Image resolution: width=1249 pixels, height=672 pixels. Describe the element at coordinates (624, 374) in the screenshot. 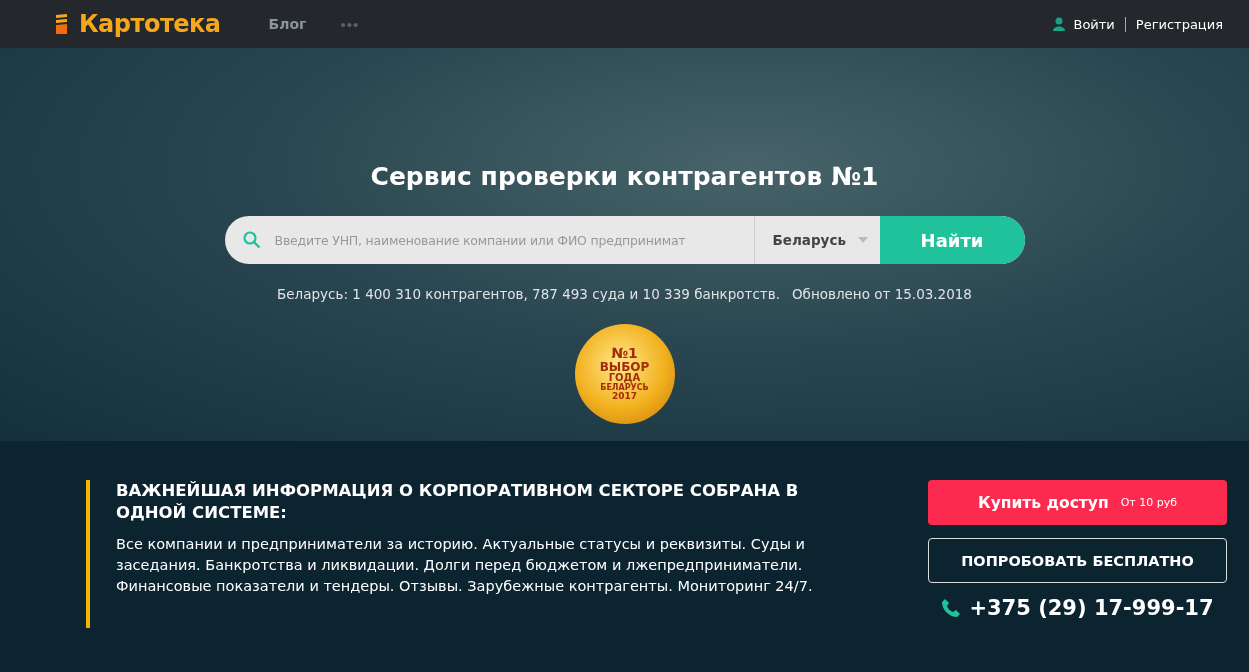

I see `award-badge: №1 ВЫБОР ГОДА БЕЛАРУСЬ 2017` at that location.